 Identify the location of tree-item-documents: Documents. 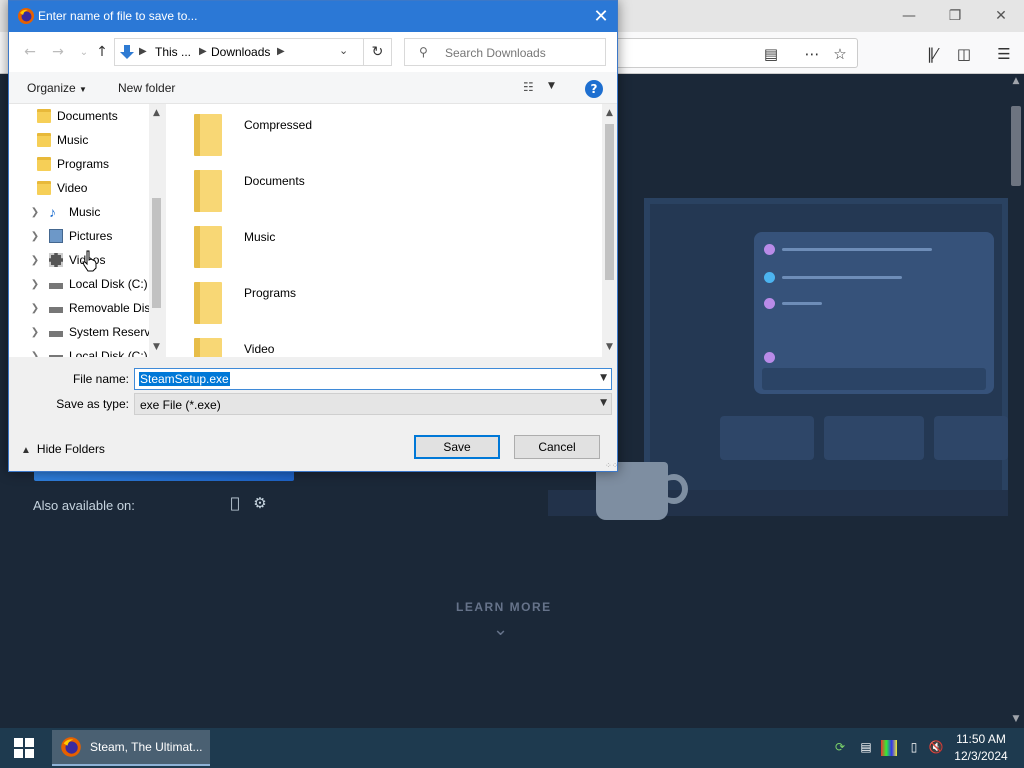
(100, 116).